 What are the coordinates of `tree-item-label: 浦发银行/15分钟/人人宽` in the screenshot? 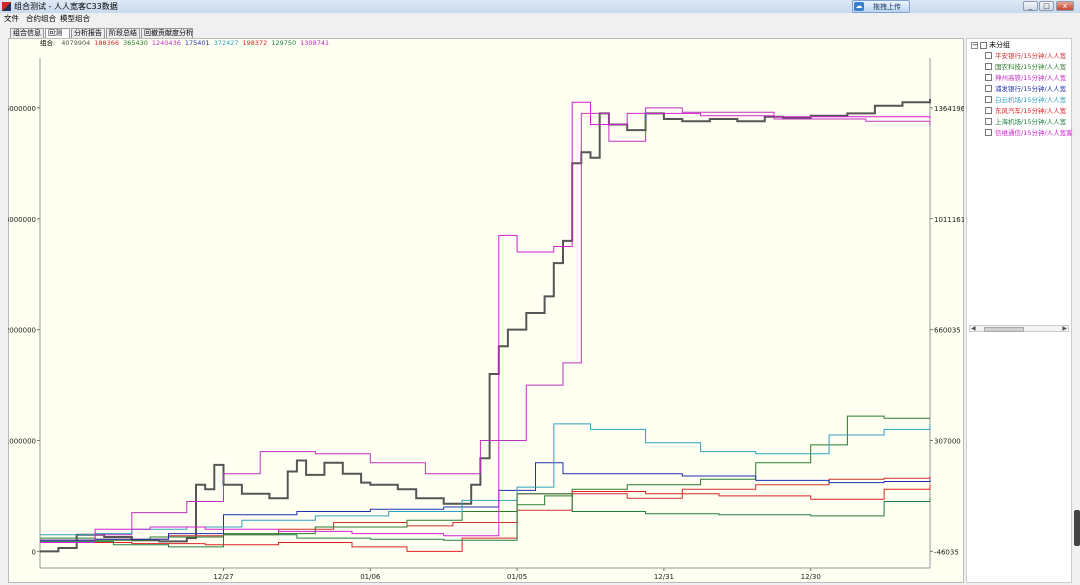 It's located at (1031, 89).